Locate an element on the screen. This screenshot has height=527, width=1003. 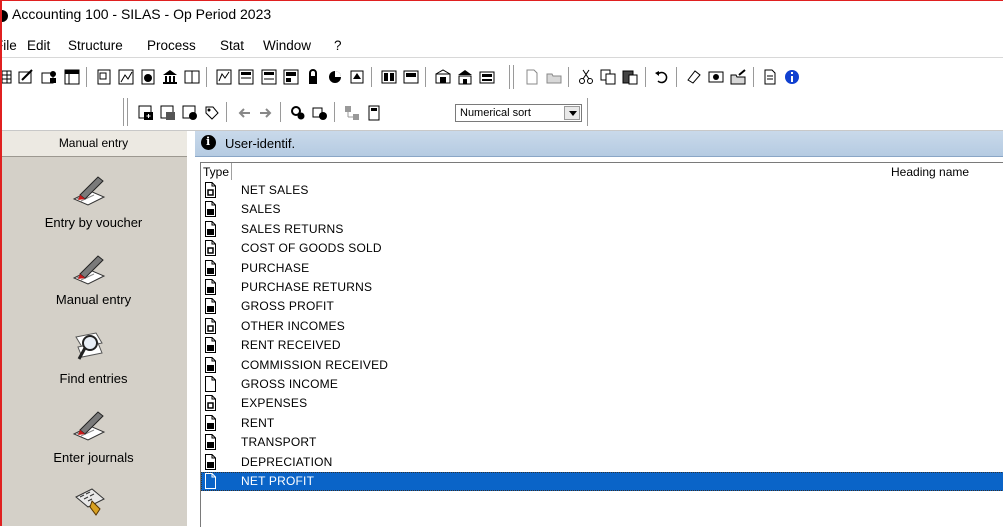
column-divider is located at coordinates (231, 171).